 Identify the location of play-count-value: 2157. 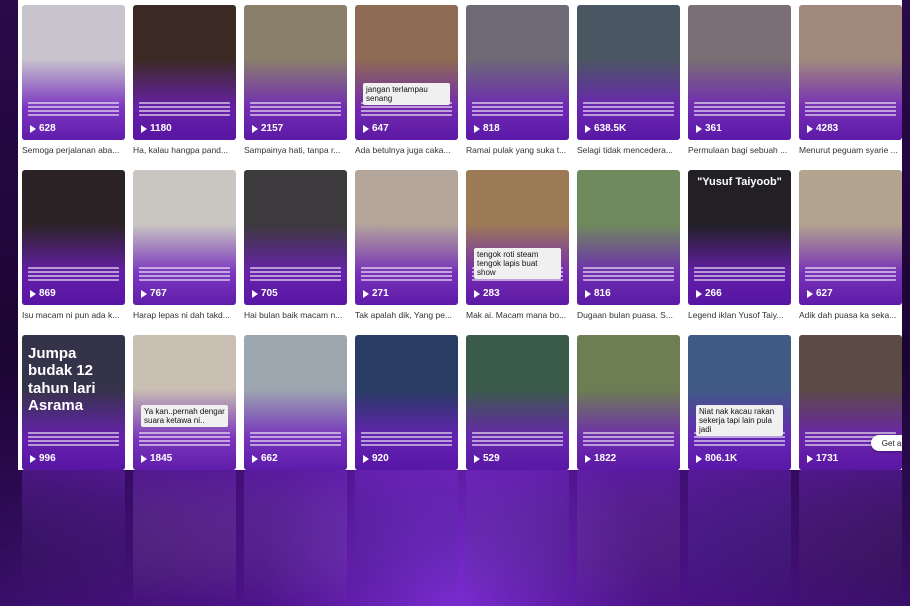
(272, 128).